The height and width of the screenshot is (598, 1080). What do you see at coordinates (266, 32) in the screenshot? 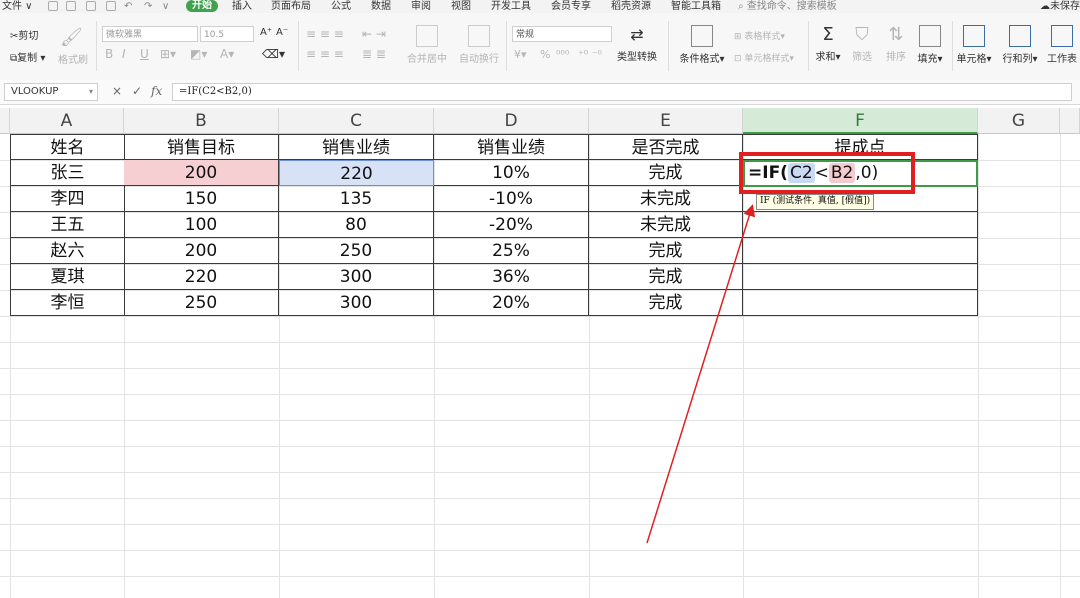
I see `increase-font-icon: A⁺` at bounding box center [266, 32].